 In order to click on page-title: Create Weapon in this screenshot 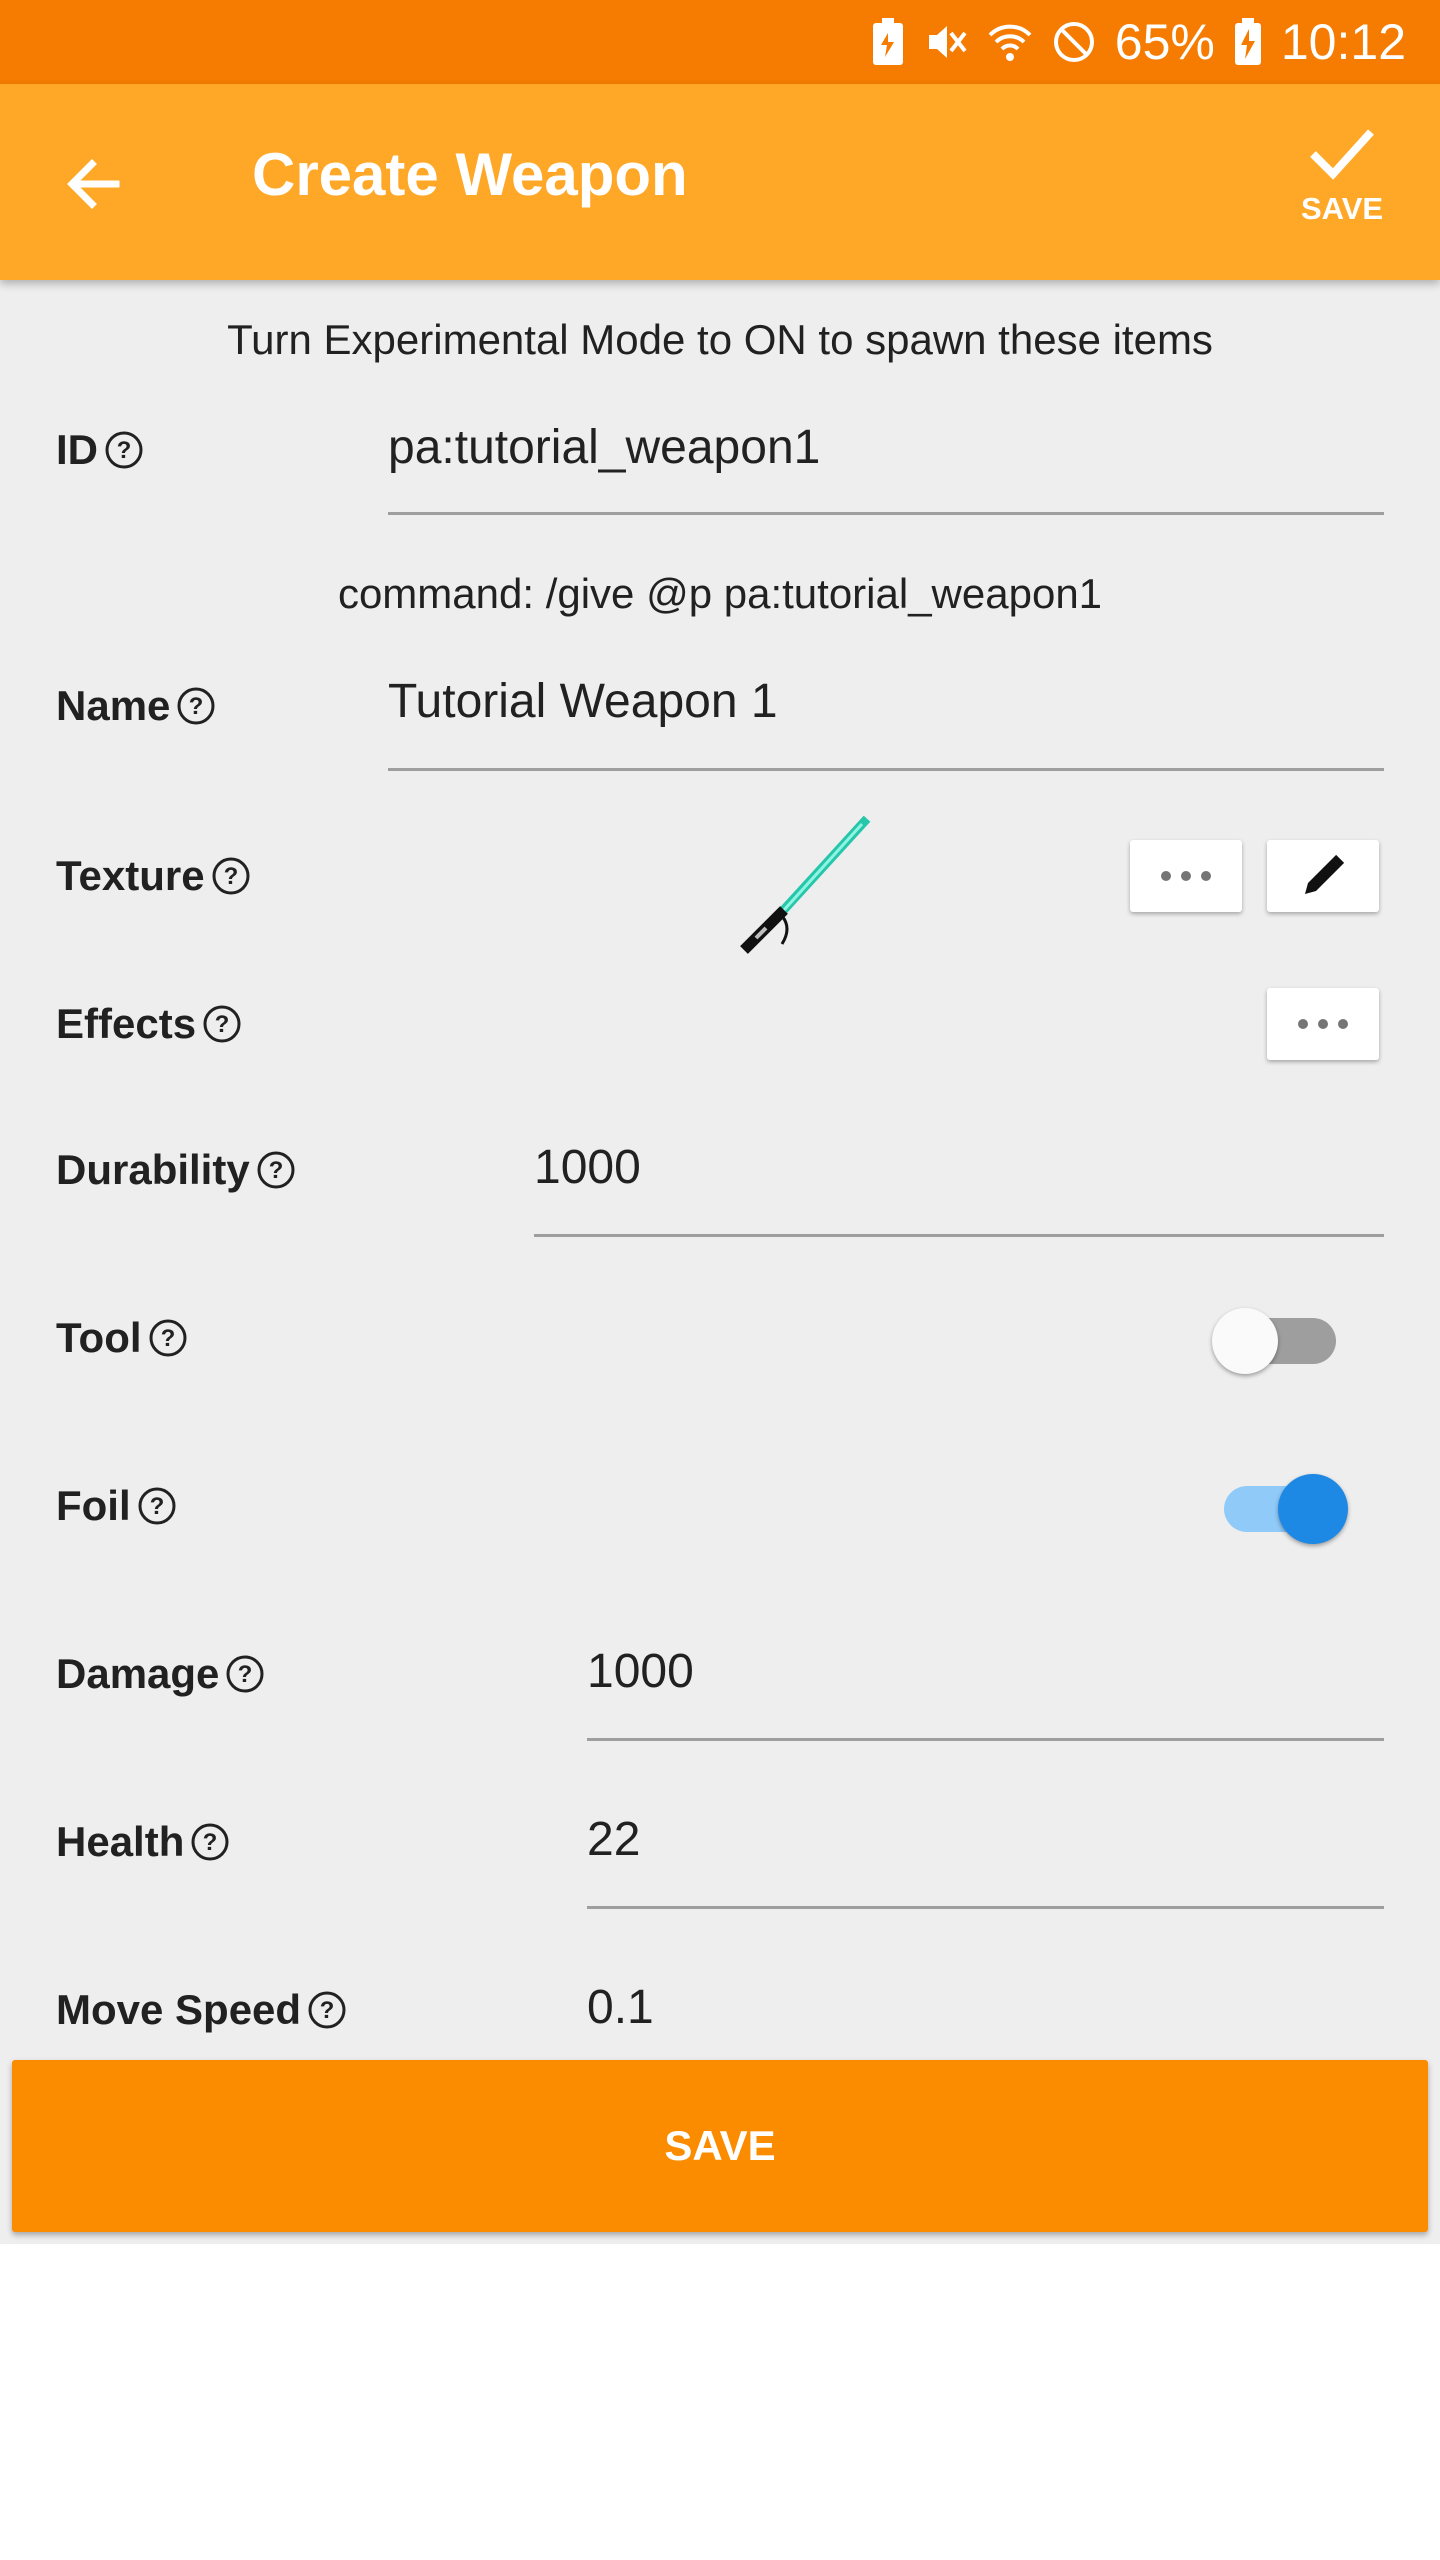, I will do `click(470, 174)`.